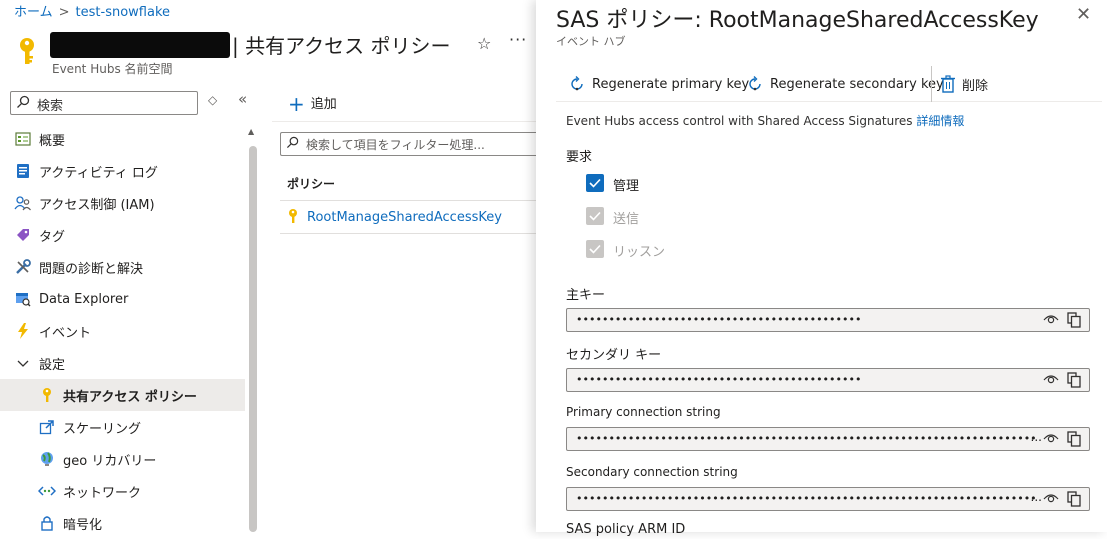  Describe the element at coordinates (652, 472) in the screenshot. I see `secondary-connection-label: Secondary connection string` at that location.